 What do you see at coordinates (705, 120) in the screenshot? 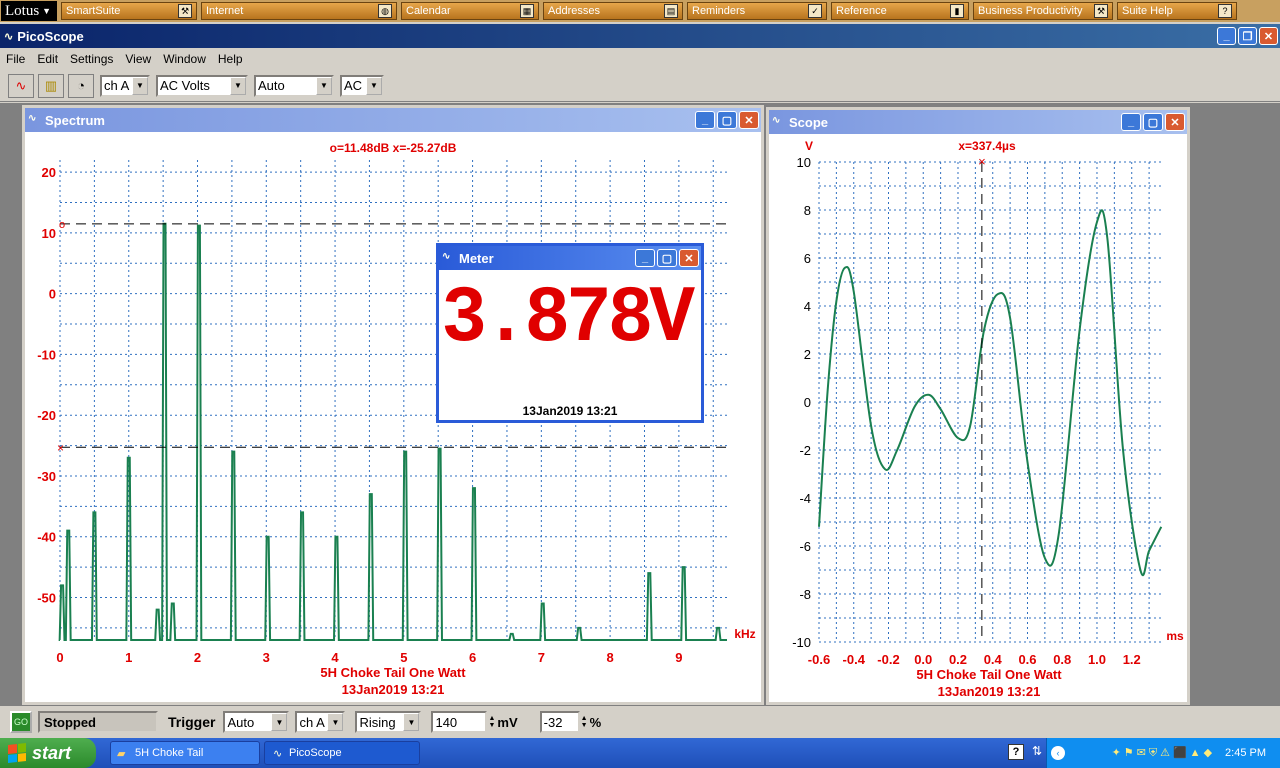
I see `spectrum-minimize-button: _` at bounding box center [705, 120].